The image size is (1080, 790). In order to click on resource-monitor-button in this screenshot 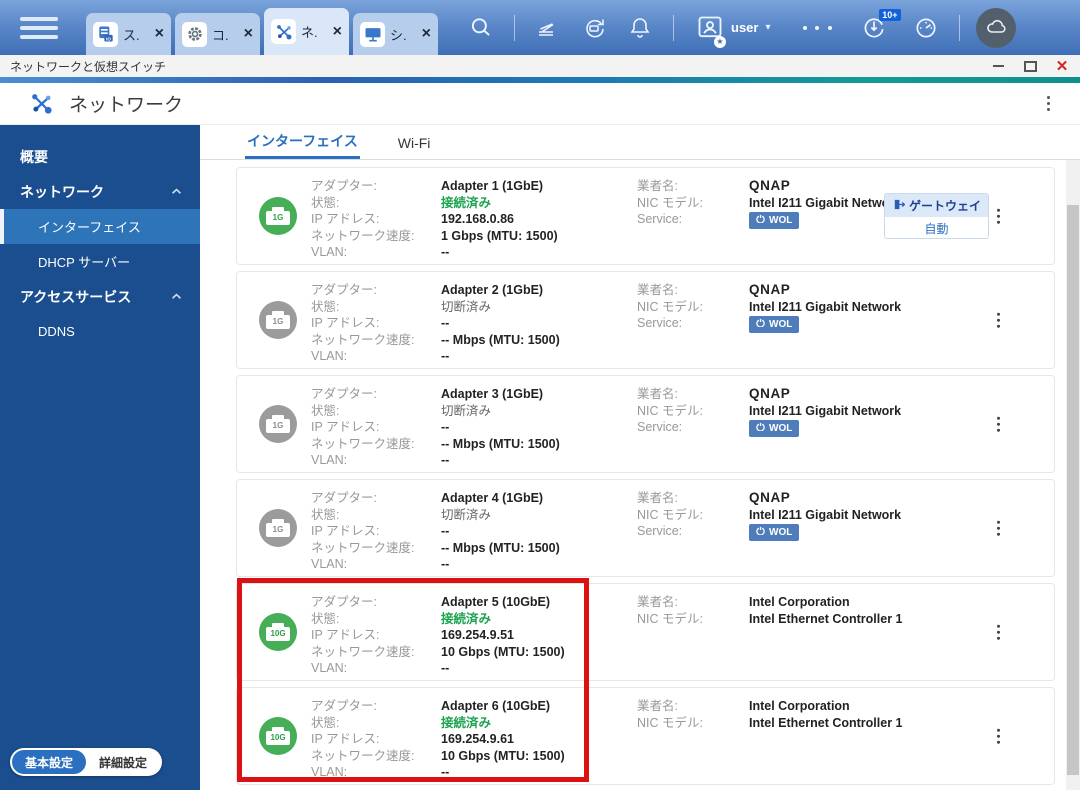, I will do `click(926, 28)`.